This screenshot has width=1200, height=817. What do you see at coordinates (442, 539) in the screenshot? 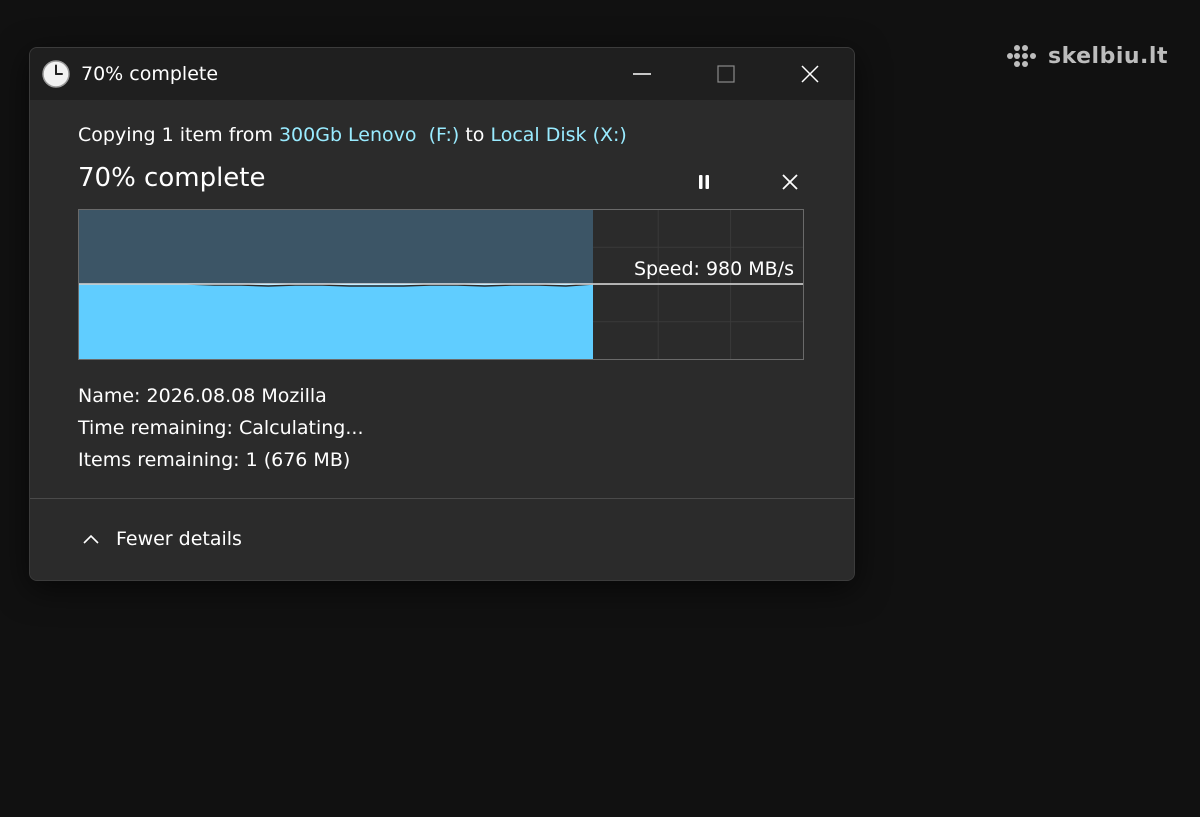
I see `dialog-footer: Fewer details` at bounding box center [442, 539].